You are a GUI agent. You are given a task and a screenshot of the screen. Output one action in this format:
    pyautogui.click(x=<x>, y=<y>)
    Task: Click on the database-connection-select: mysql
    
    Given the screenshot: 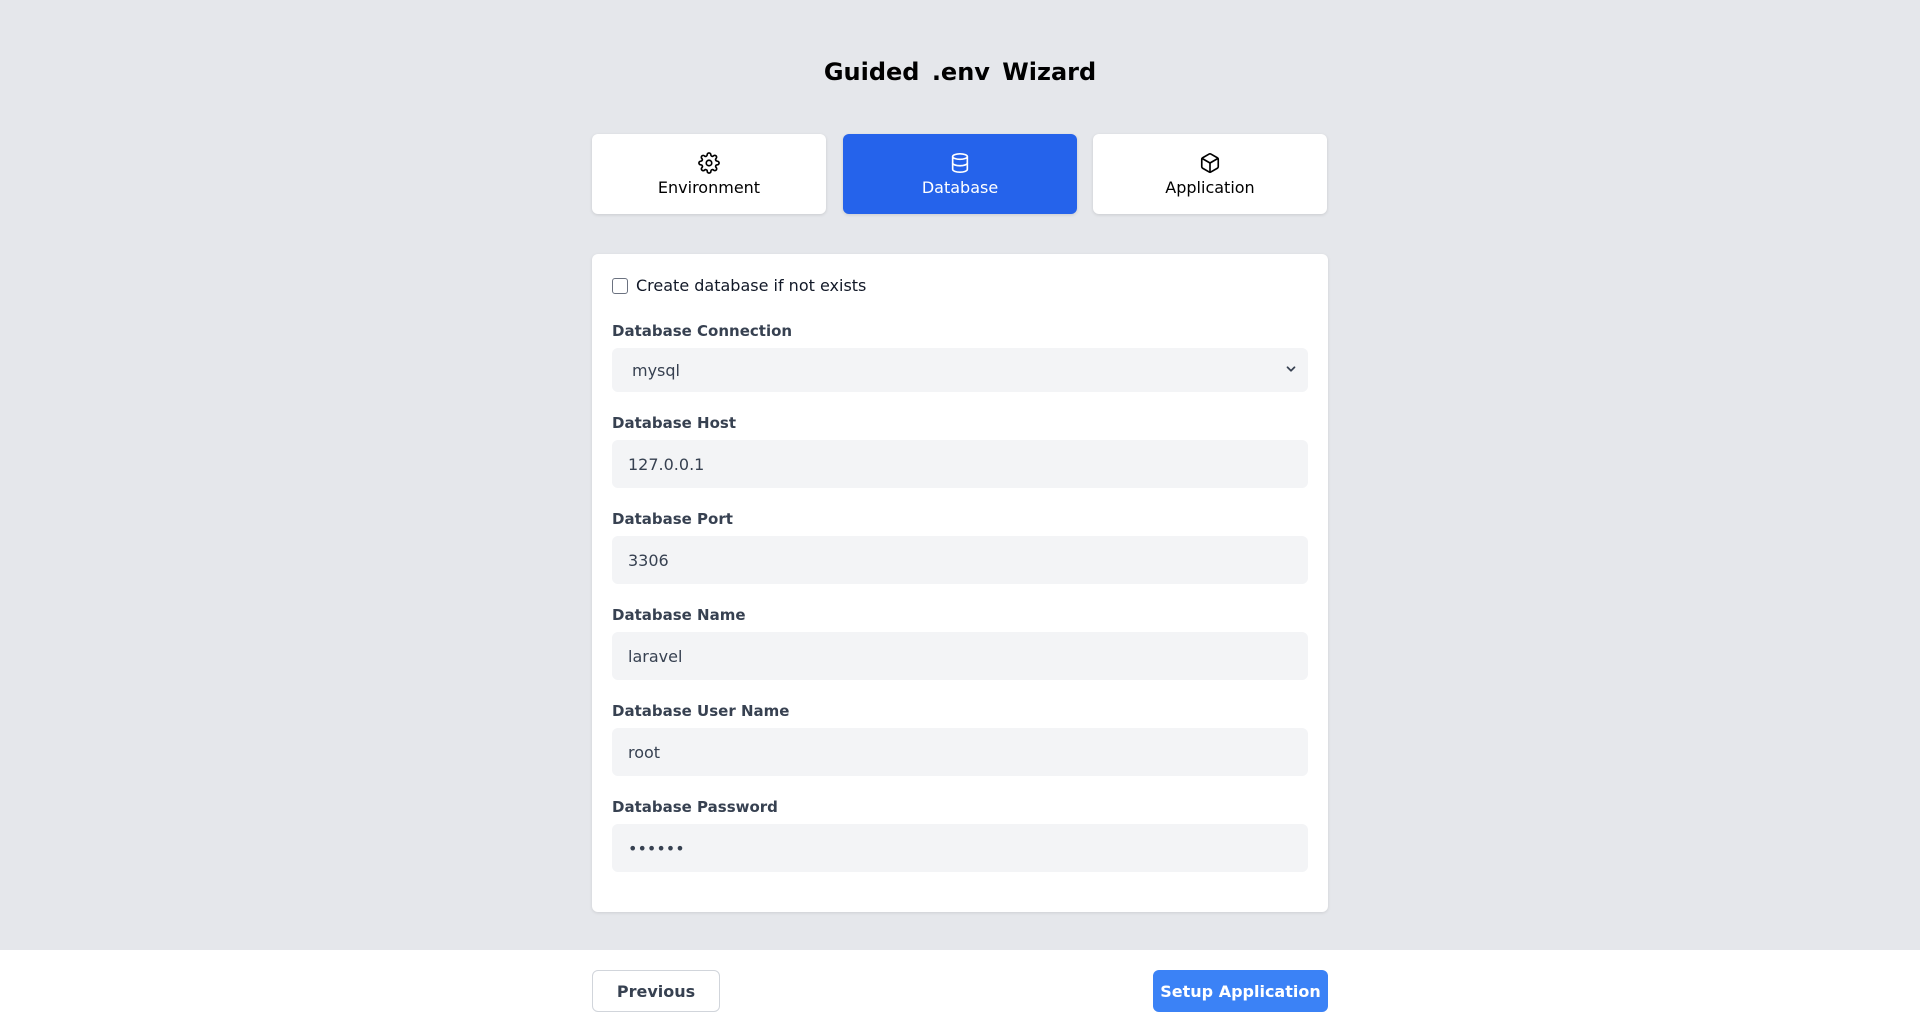 What is the action you would take?
    pyautogui.click(x=960, y=370)
    